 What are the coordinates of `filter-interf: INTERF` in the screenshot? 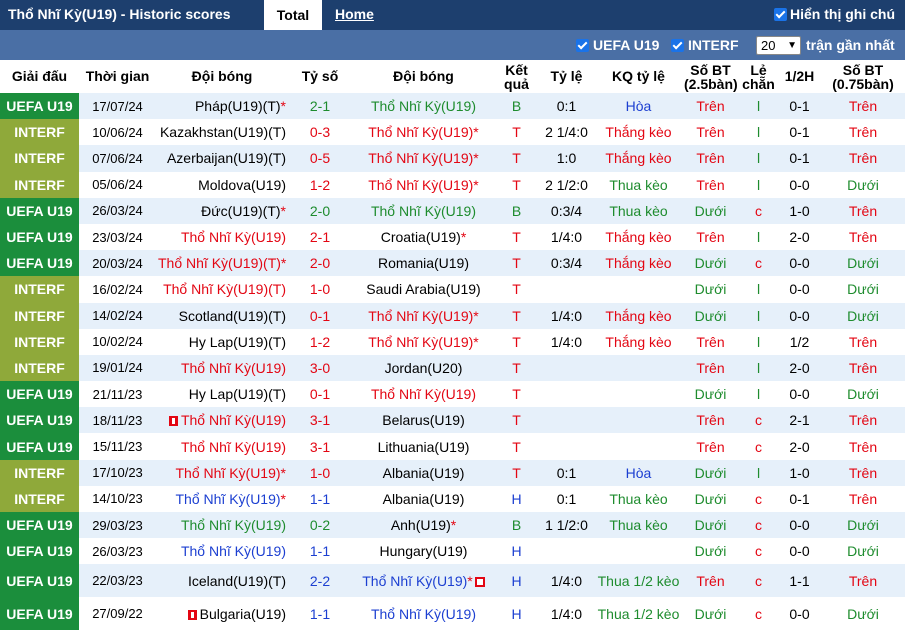 It's located at (705, 45).